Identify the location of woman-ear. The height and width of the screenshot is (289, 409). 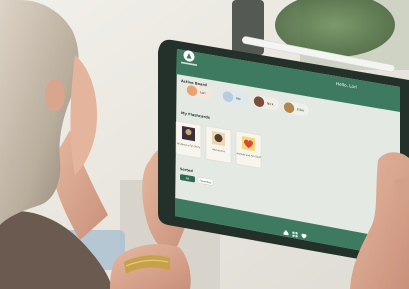
(55, 95).